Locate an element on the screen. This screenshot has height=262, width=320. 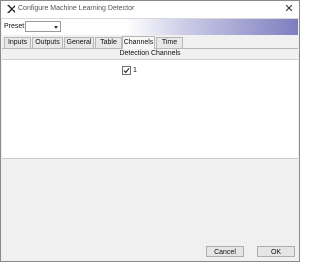
preset-label: Preset: is located at coordinates (15, 26).